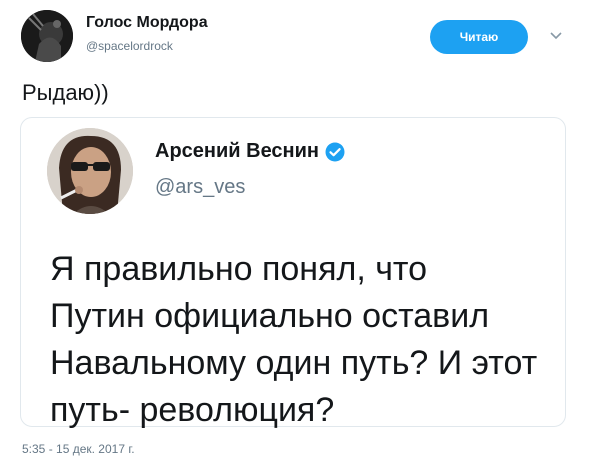  Describe the element at coordinates (270, 316) in the screenshot. I see `quoted-text-line: Путин официально оставил` at that location.